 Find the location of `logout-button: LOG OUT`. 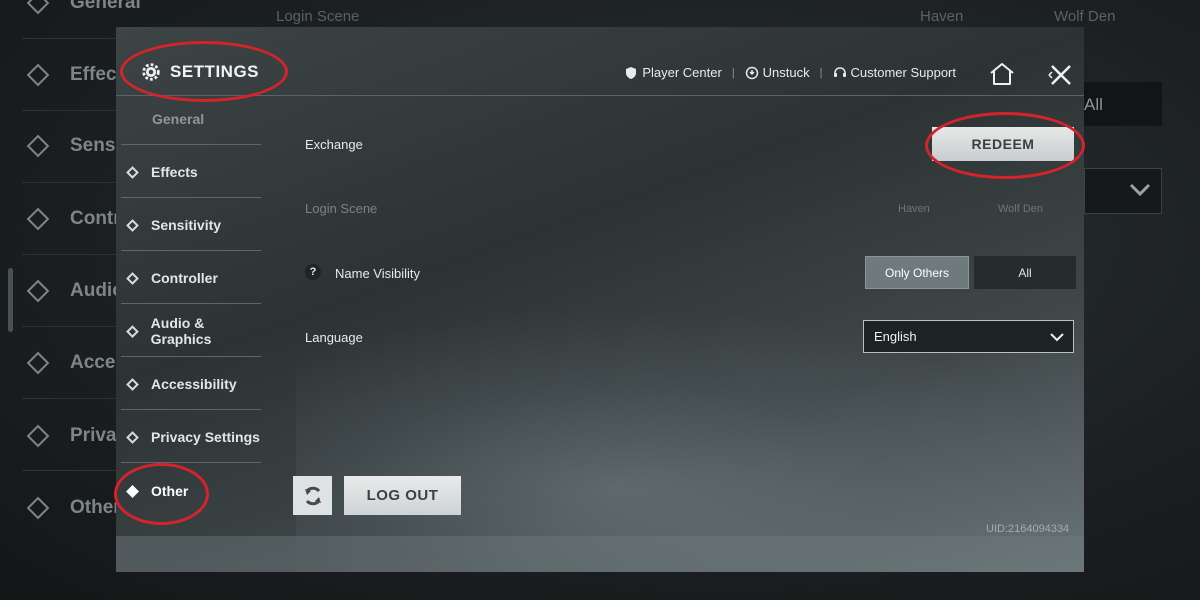

logout-button: LOG OUT is located at coordinates (402, 495).